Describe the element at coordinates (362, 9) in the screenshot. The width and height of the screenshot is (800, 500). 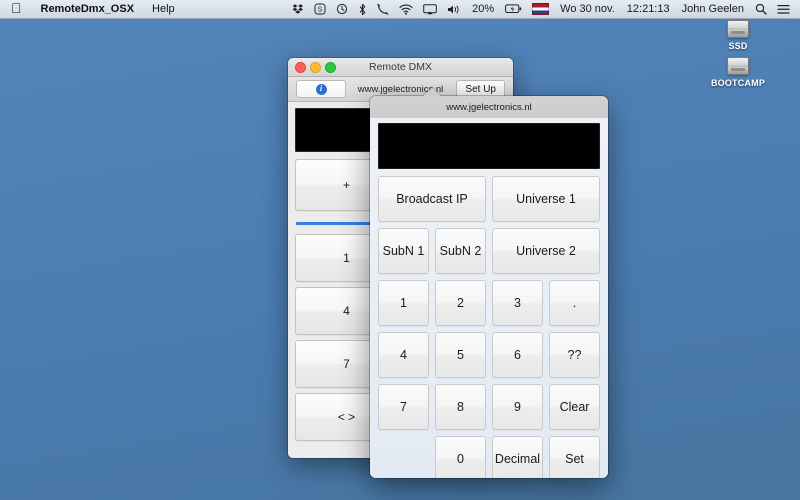
I see `bluetooth-icon` at that location.